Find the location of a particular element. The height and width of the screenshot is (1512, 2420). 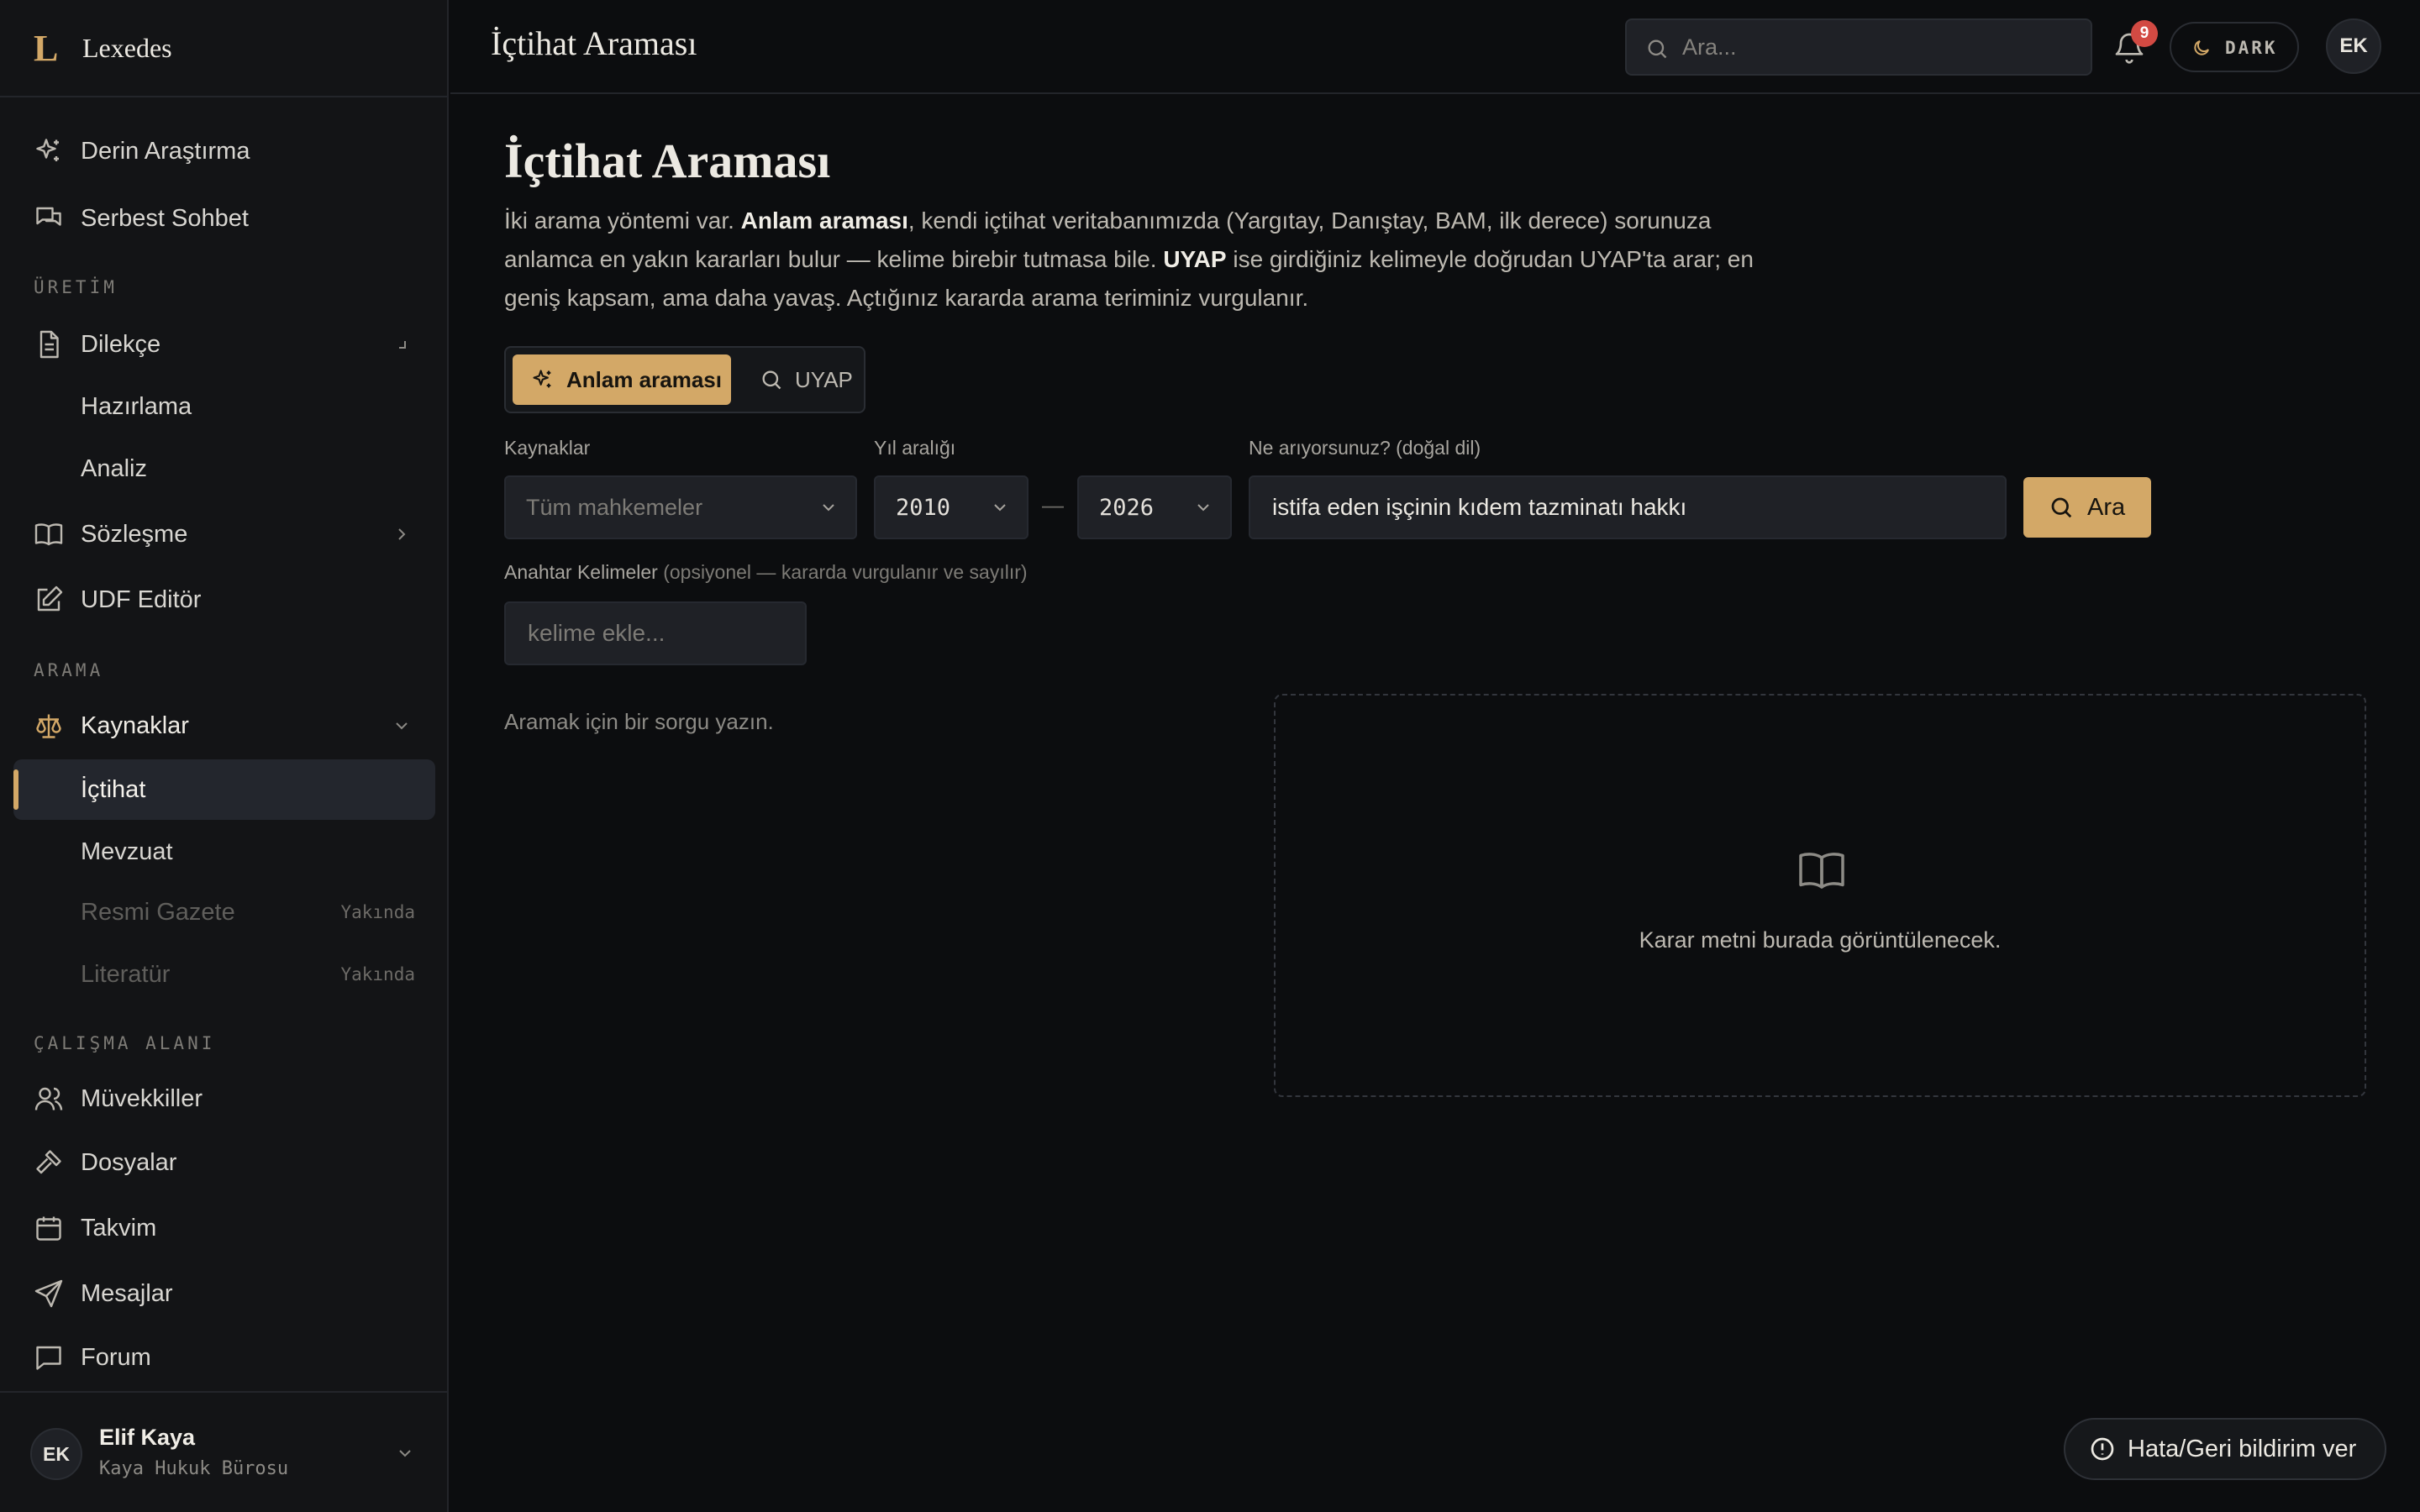

sidebar-item-derin-arastirma: Derin Araştırma is located at coordinates (224, 151).